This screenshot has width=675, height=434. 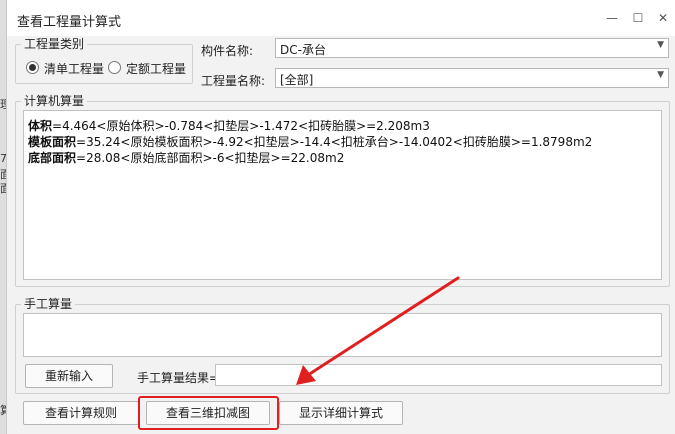 What do you see at coordinates (378, 330) in the screenshot?
I see `annotation-arrow` at bounding box center [378, 330].